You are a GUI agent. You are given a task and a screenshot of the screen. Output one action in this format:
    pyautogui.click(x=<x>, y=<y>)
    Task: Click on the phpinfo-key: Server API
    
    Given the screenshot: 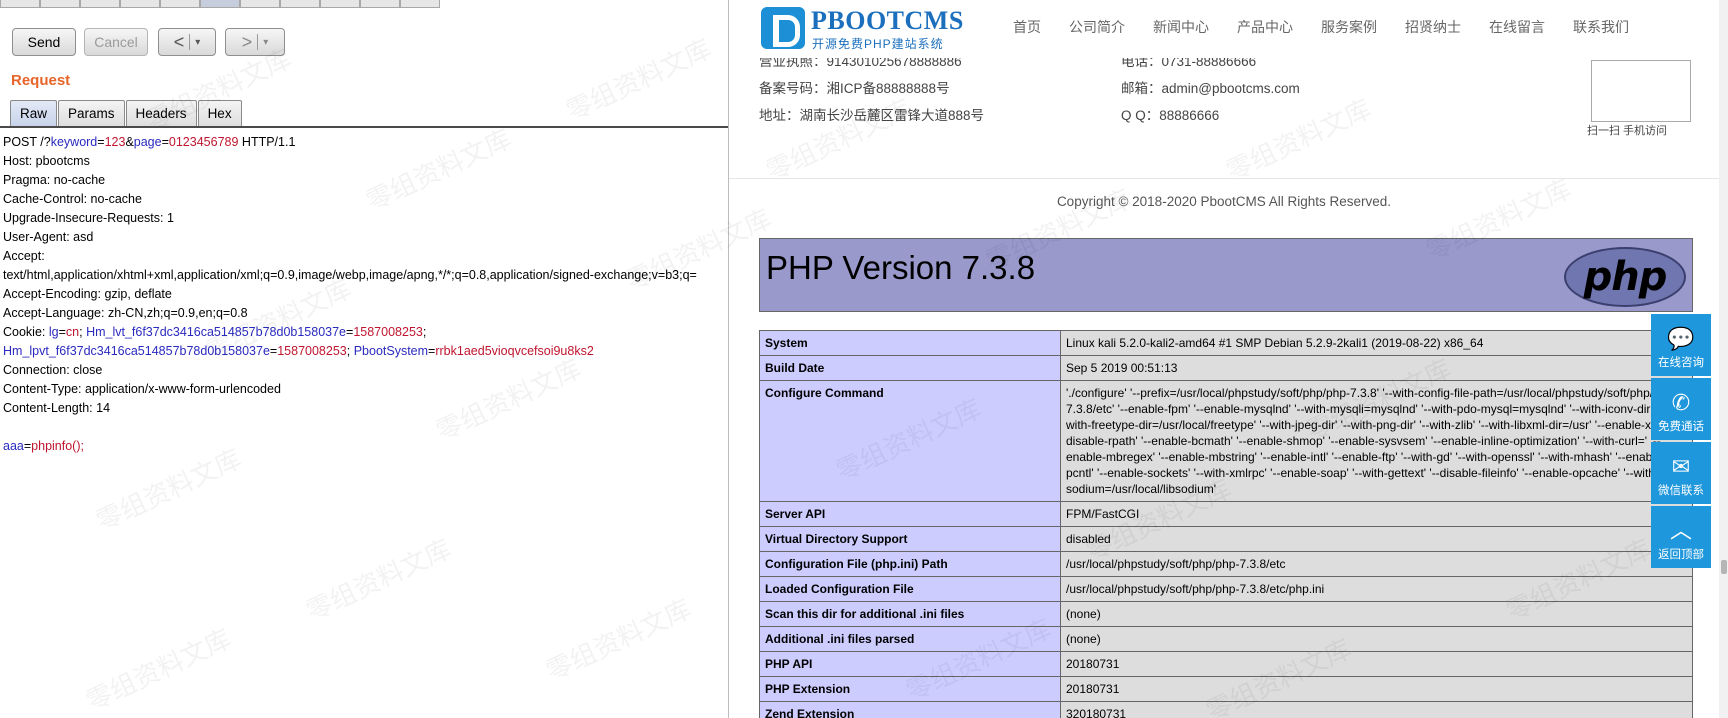 What is the action you would take?
    pyautogui.click(x=910, y=514)
    